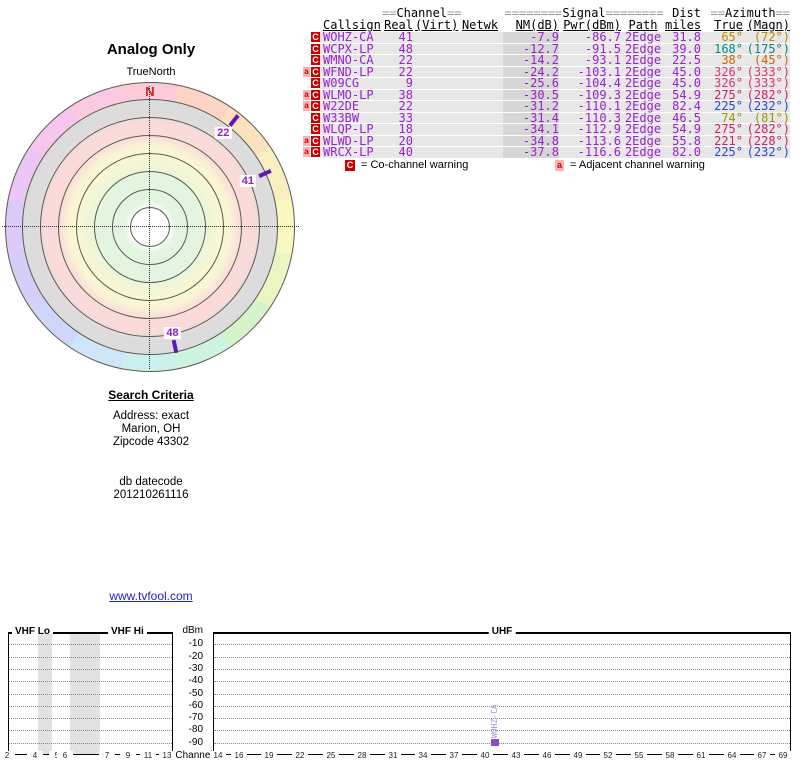 The height and width of the screenshot is (768, 800). Describe the element at coordinates (722, 106) in the screenshot. I see `azimuth-true-cell: 225°` at that location.